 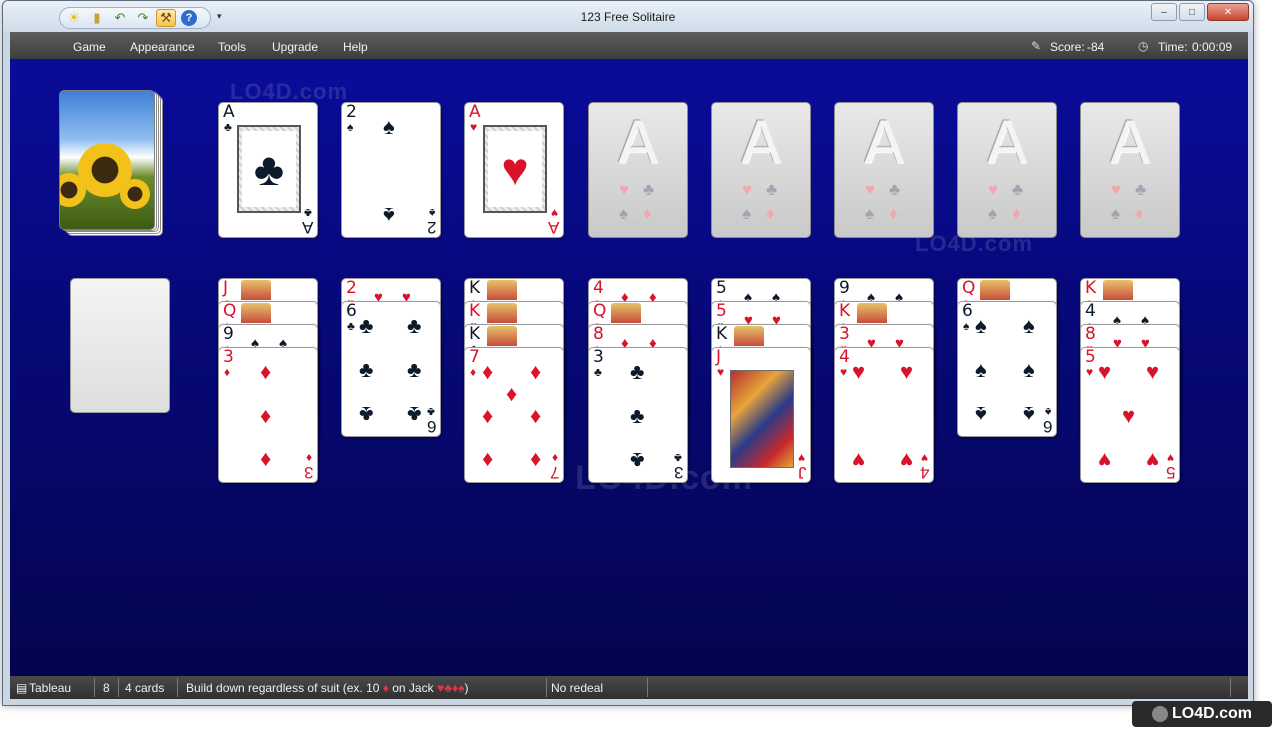 I want to click on lo4d-logo-icon, so click(x=1159, y=714).